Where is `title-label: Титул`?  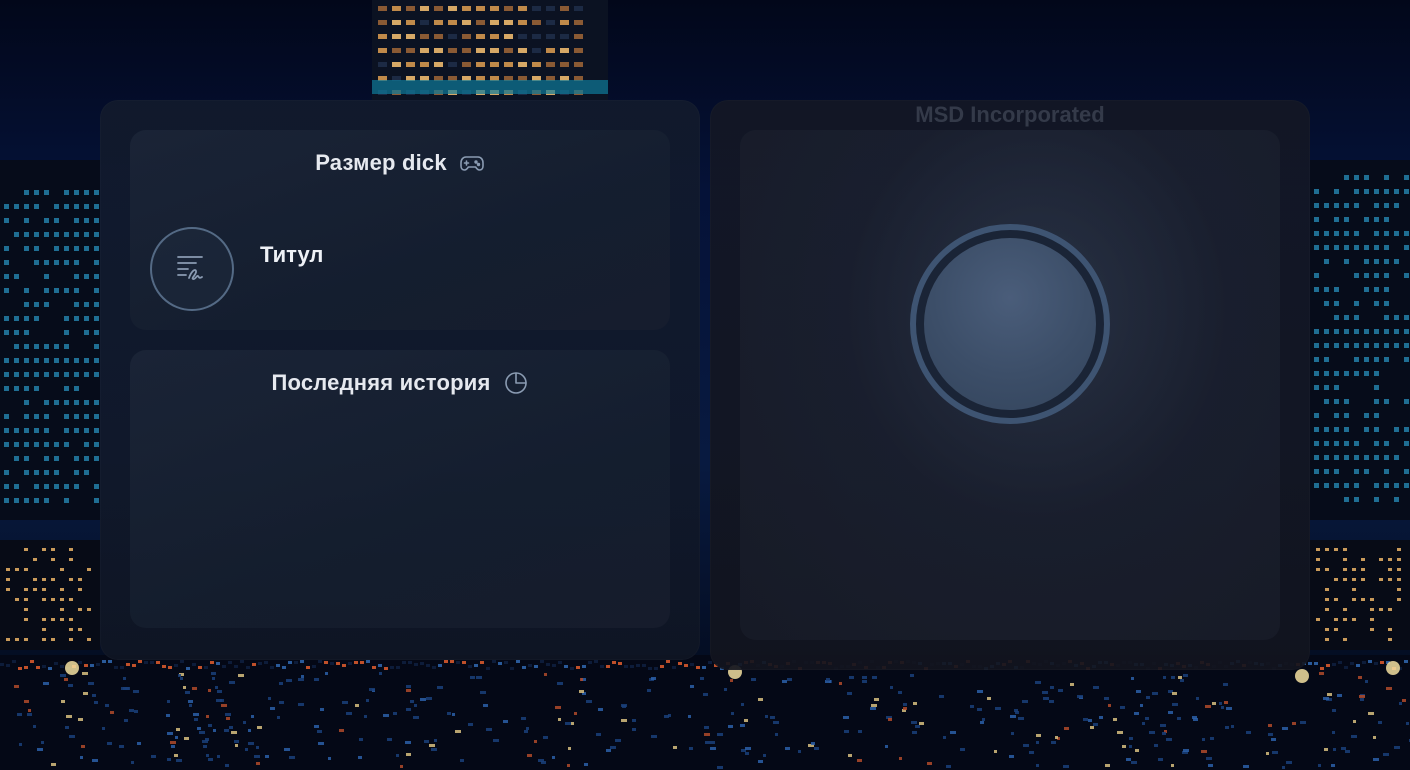
title-label: Титул is located at coordinates (292, 254).